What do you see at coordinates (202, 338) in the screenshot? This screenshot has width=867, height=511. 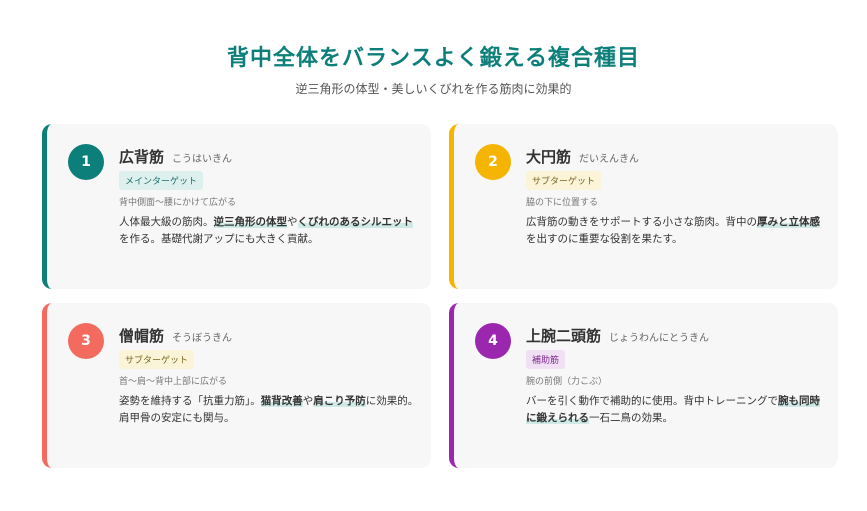 I see `muscle-reading: そうぼうきん` at bounding box center [202, 338].